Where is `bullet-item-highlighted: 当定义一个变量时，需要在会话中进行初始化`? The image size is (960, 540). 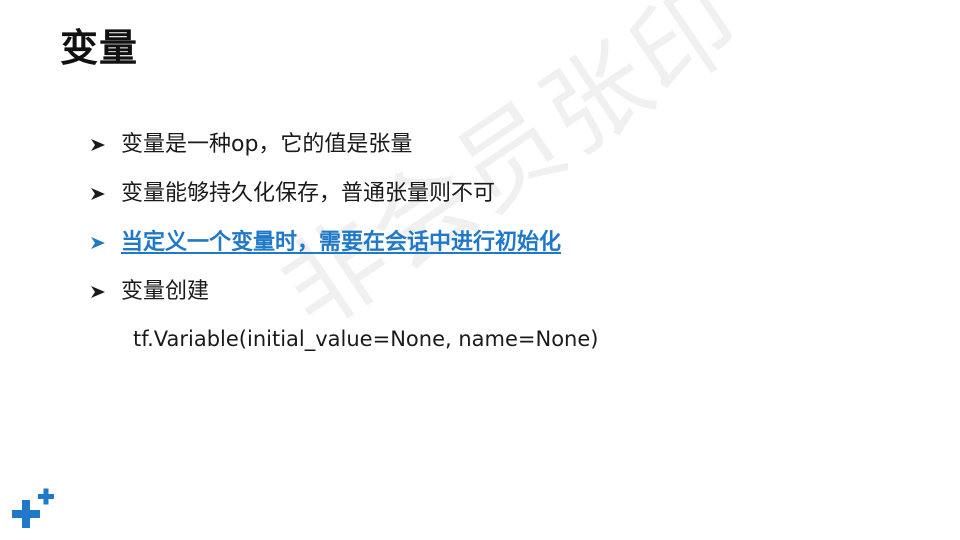
bullet-item-highlighted: 当定义一个变量时，需要在会话中进行初始化 is located at coordinates (324, 243).